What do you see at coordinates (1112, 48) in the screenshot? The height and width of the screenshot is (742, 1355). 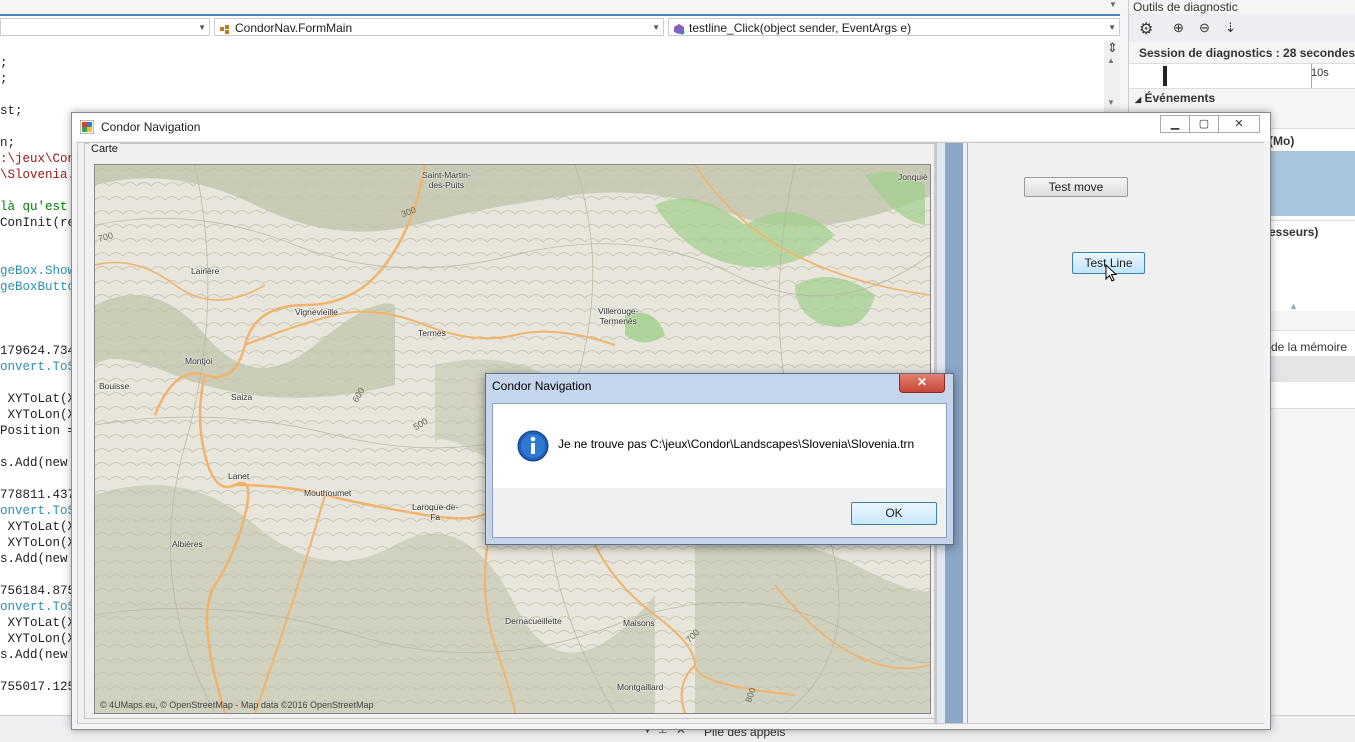 I see `split-icon: ⇕` at bounding box center [1112, 48].